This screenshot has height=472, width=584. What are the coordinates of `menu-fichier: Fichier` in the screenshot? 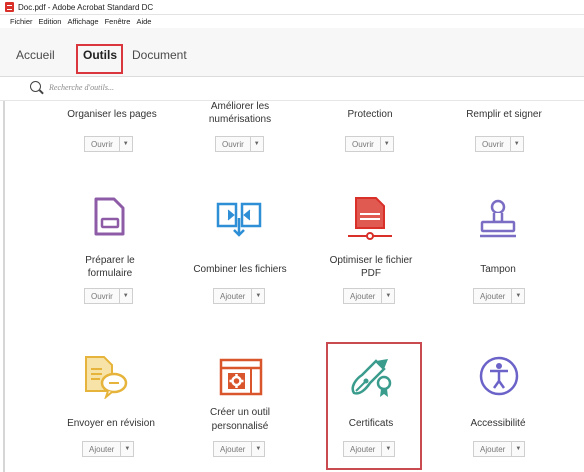 It's located at (21, 21).